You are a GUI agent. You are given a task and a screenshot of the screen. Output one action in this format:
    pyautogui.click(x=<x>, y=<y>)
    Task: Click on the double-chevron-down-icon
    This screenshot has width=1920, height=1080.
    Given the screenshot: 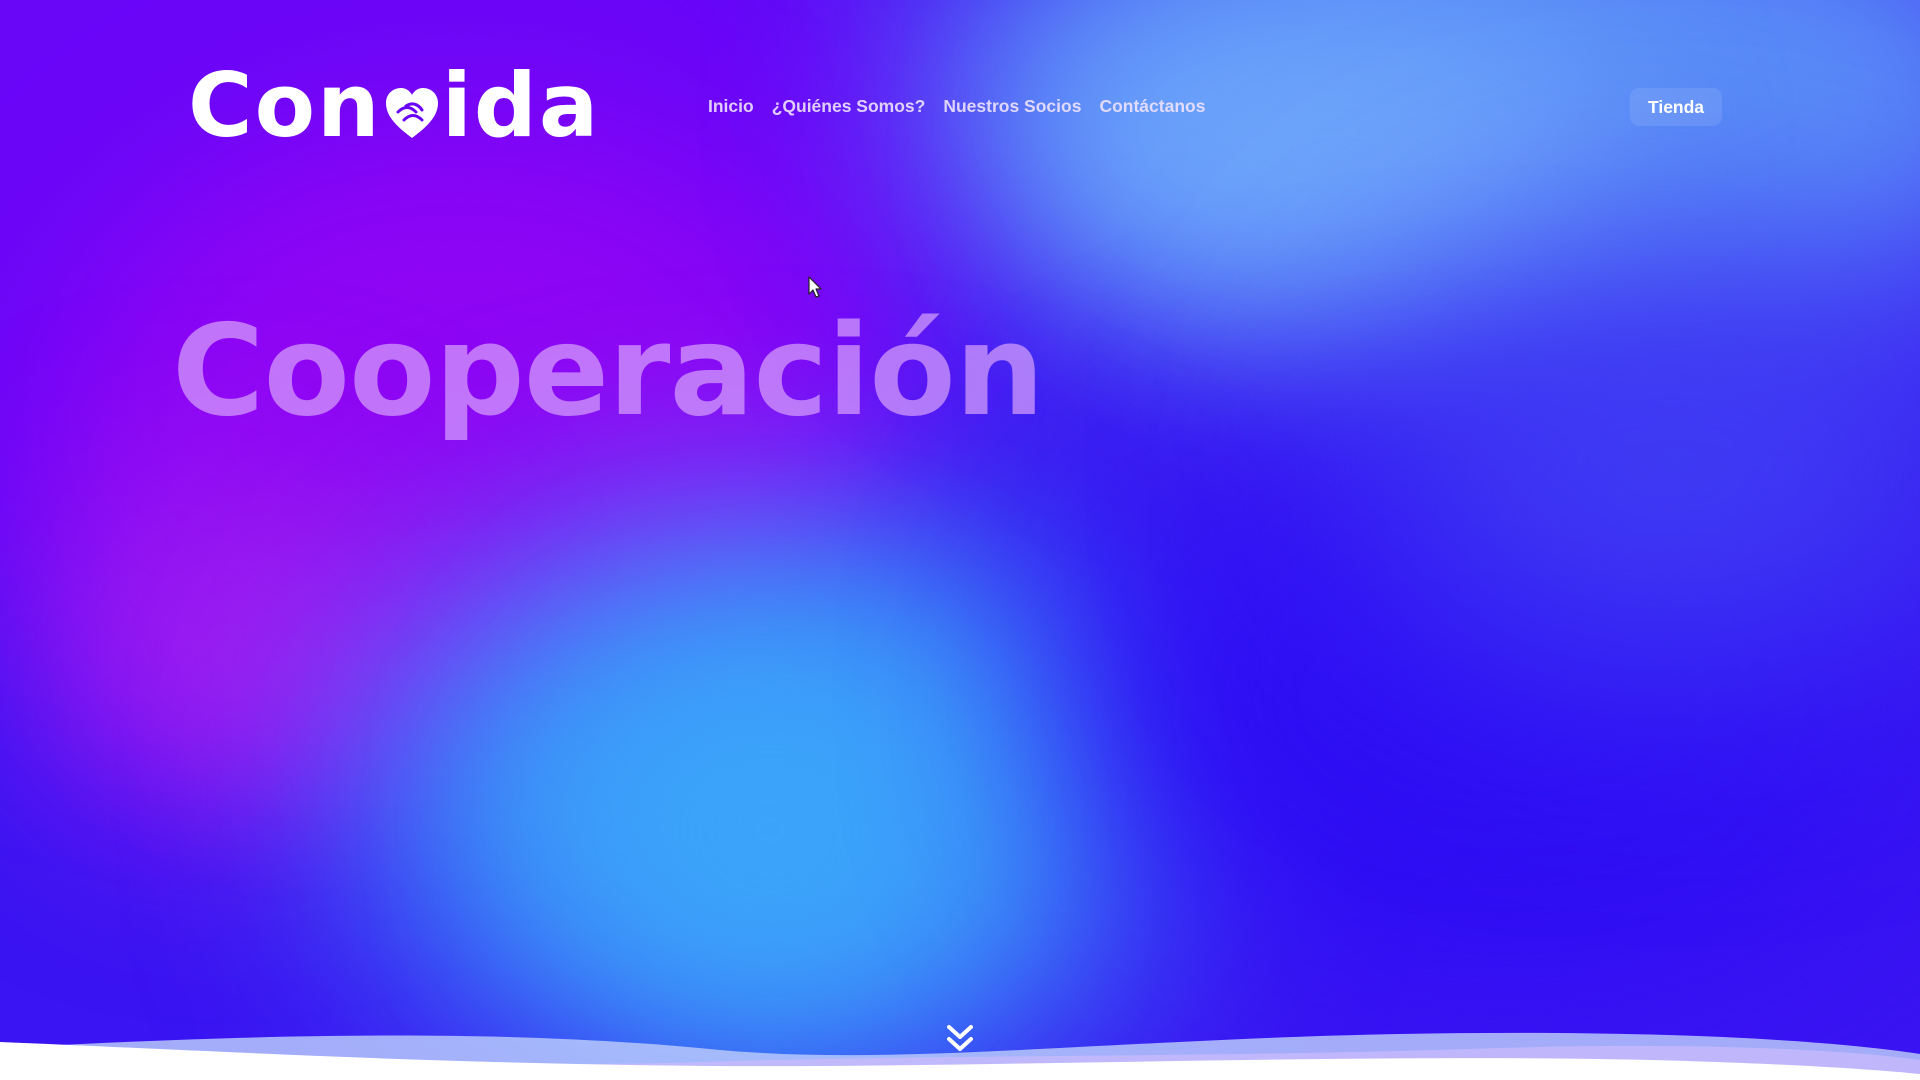 What is the action you would take?
    pyautogui.click(x=960, y=1039)
    